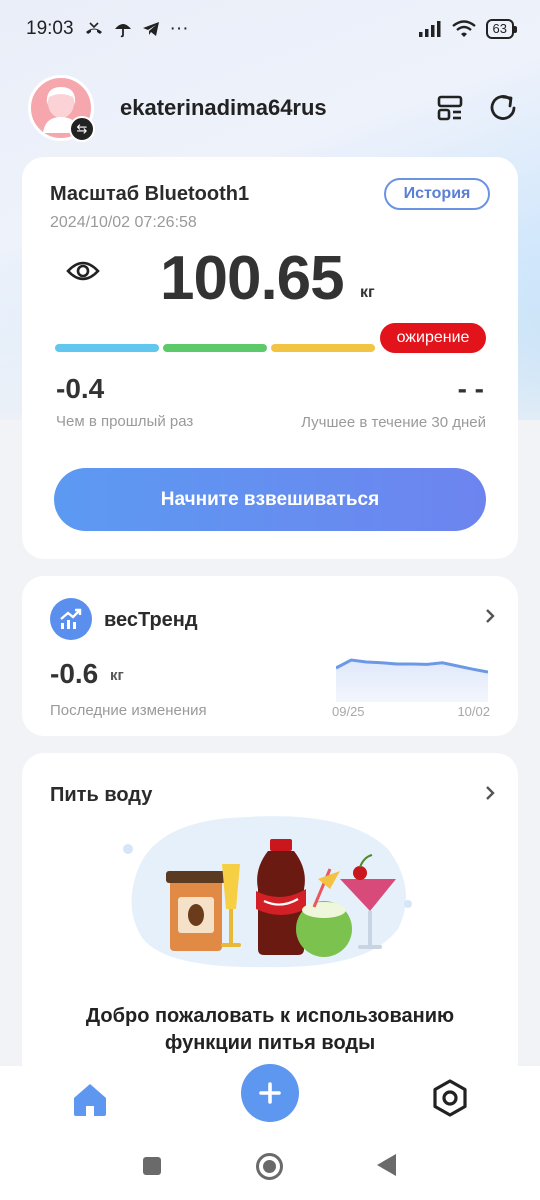 The width and height of the screenshot is (540, 1200). What do you see at coordinates (252, 278) in the screenshot?
I see `weight-value: 100.65` at bounding box center [252, 278].